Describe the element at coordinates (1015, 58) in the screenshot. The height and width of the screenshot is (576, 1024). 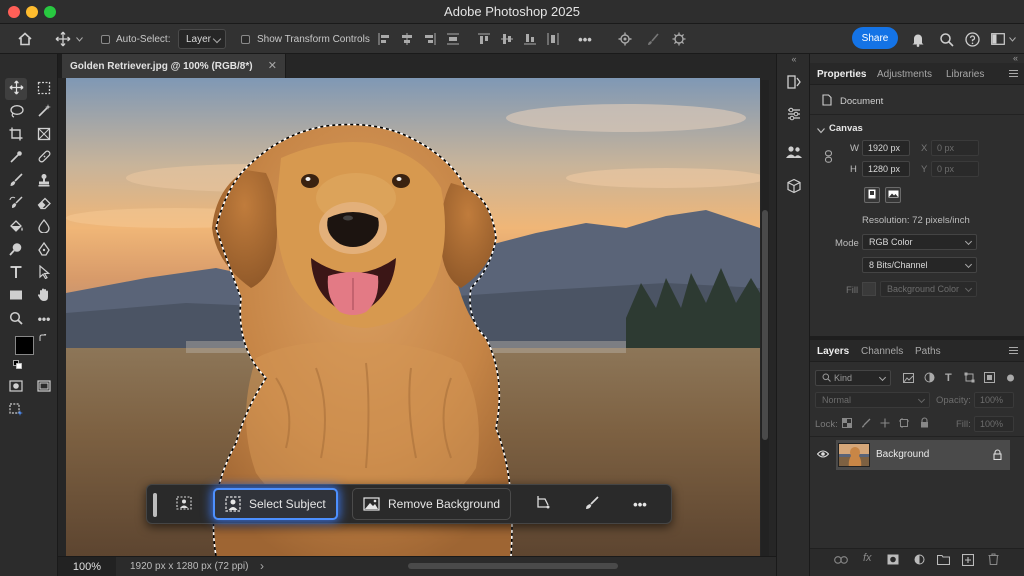
I see `collapse-panels-button: «` at that location.